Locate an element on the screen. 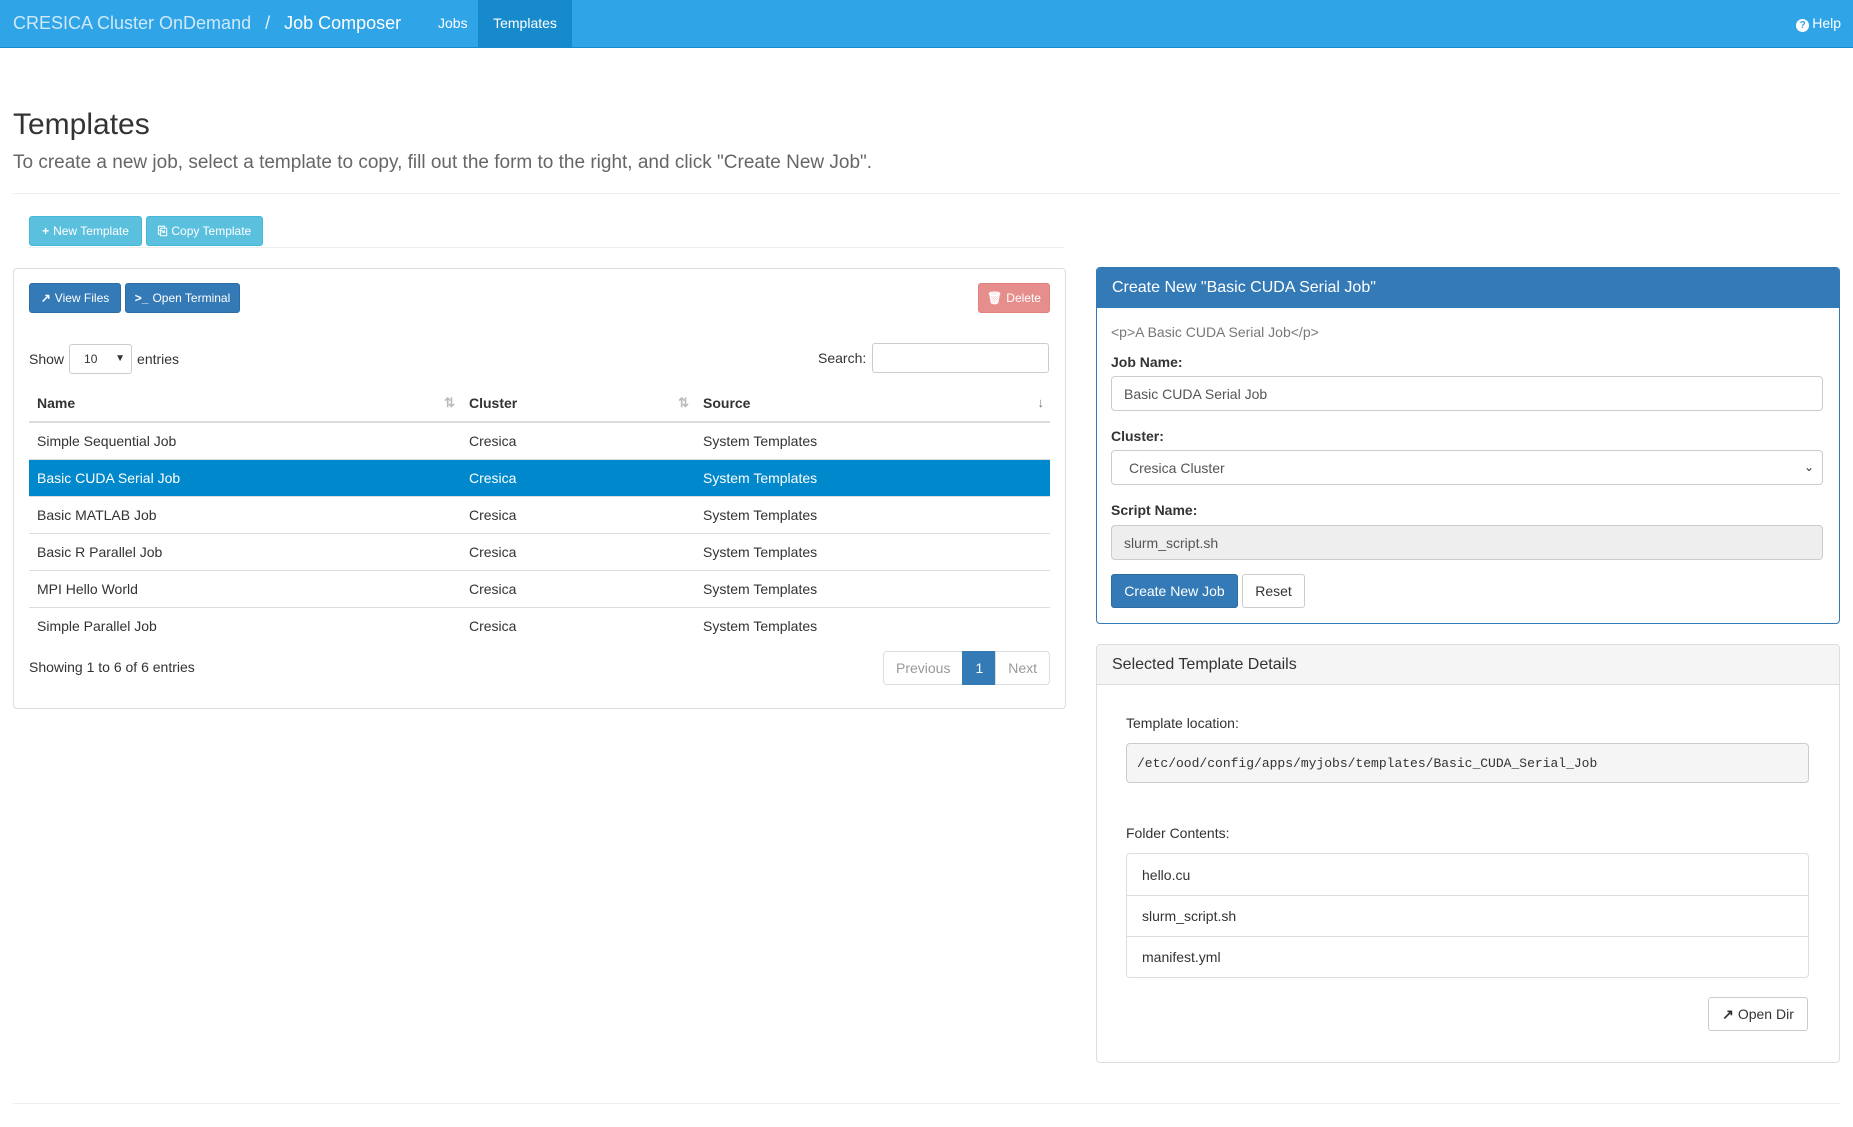 This screenshot has height=1127, width=1853. plus-icon: + is located at coordinates (46, 231).